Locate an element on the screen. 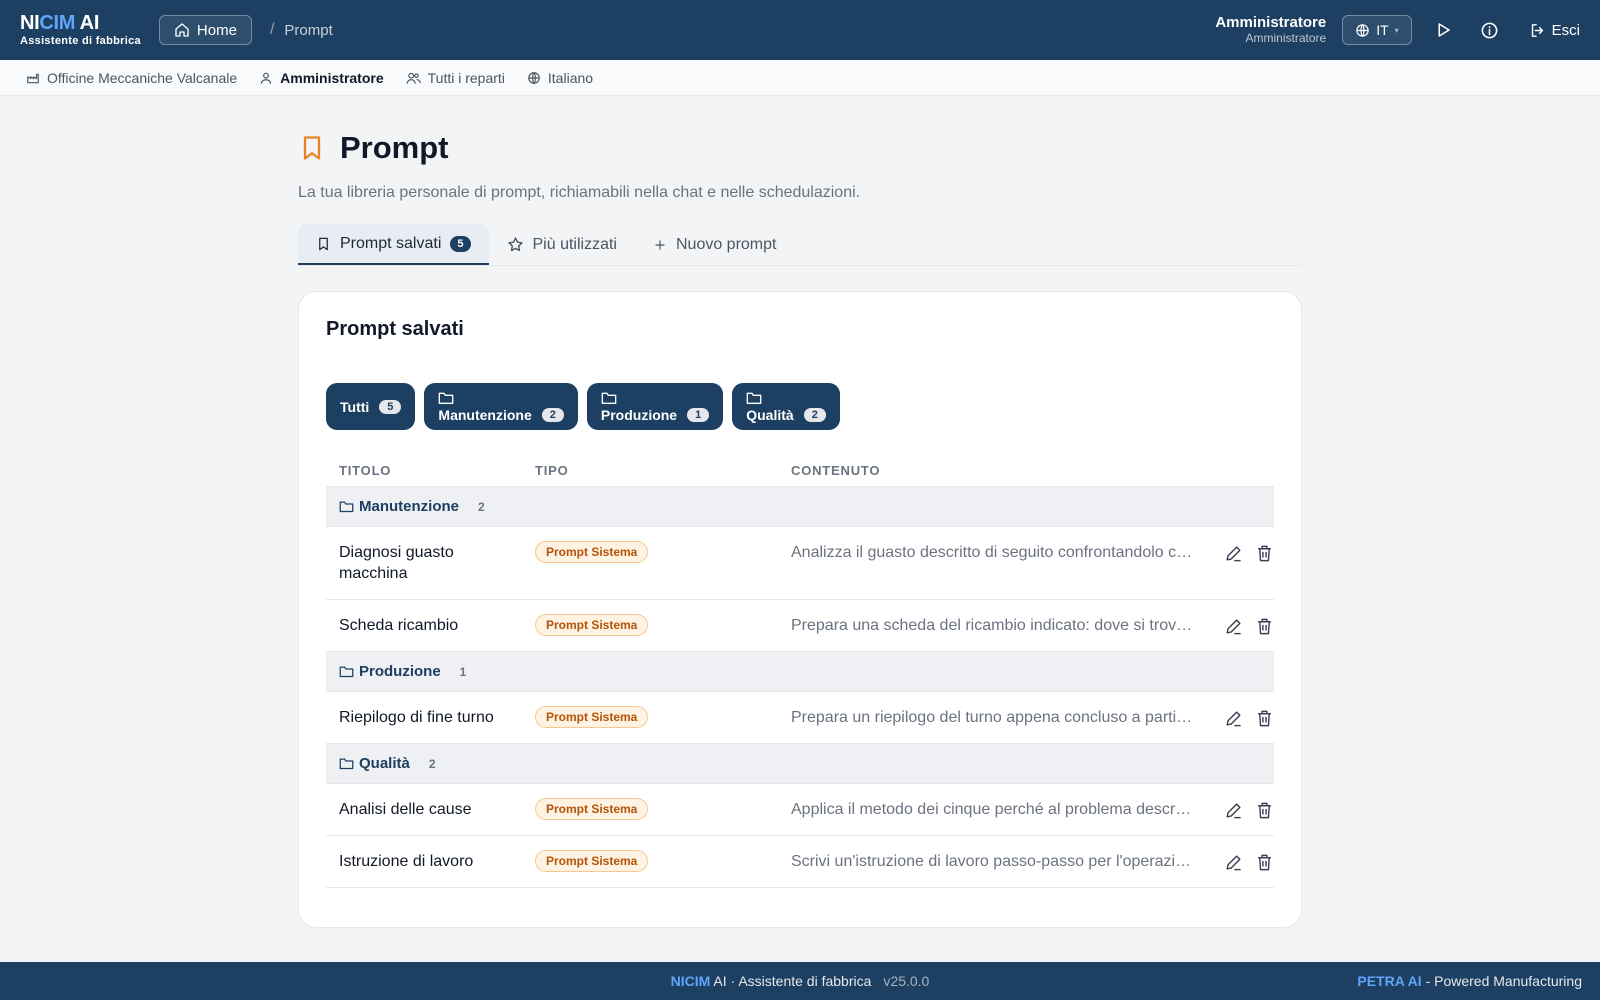  language-code: IT is located at coordinates (1382, 30).